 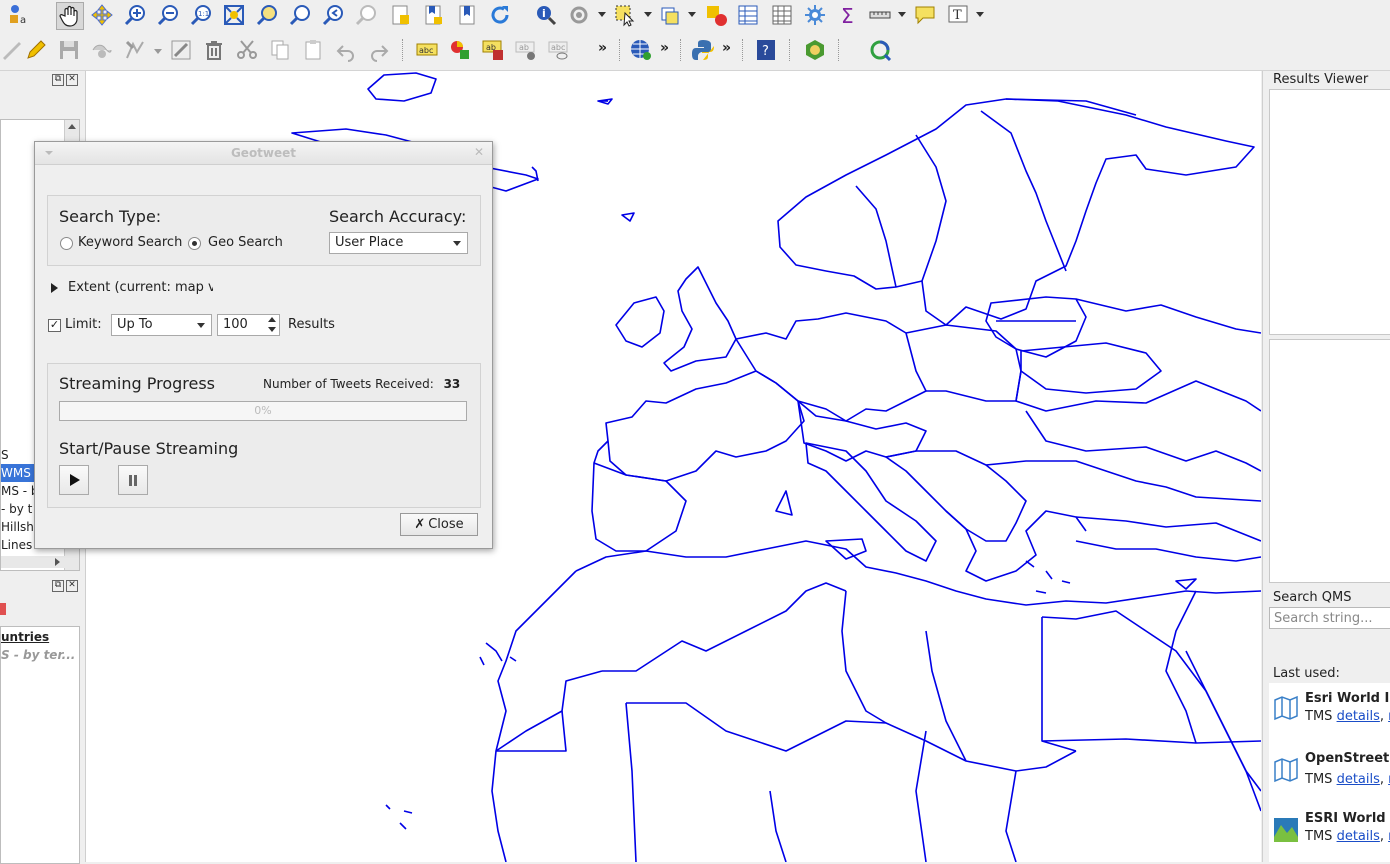 What do you see at coordinates (300, 15) in the screenshot?
I see `zoom-to-layer-icon` at bounding box center [300, 15].